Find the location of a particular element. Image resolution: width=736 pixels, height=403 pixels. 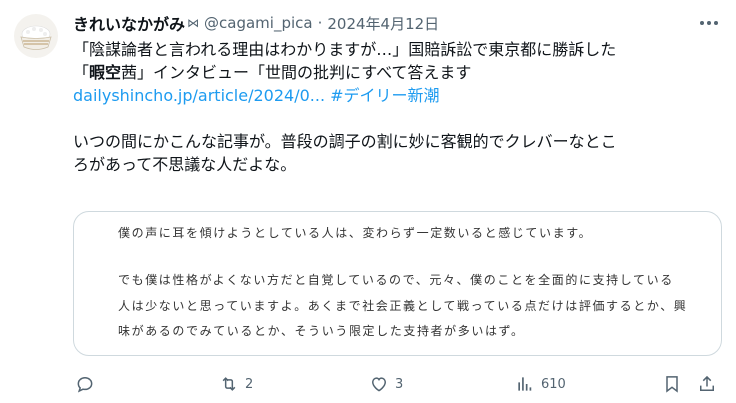

like-count: 3 is located at coordinates (399, 384).